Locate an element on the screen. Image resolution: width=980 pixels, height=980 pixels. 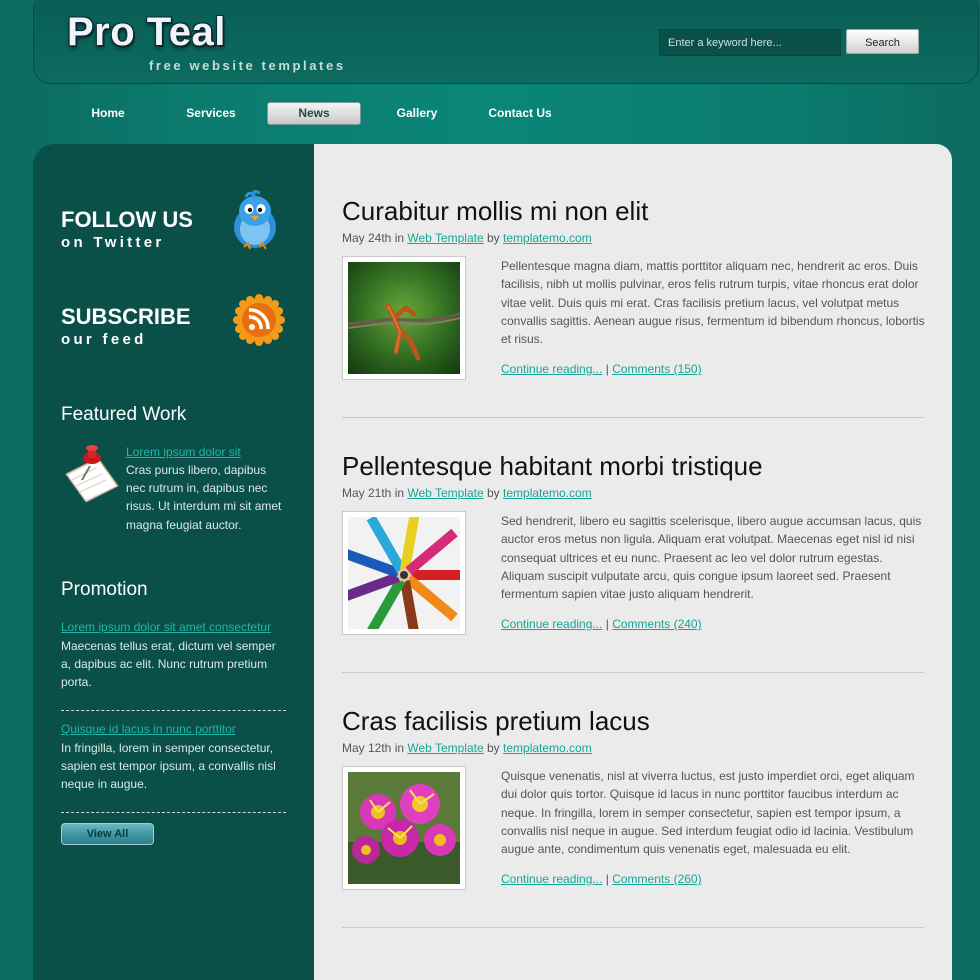
view-all-button: View All is located at coordinates (107, 834).